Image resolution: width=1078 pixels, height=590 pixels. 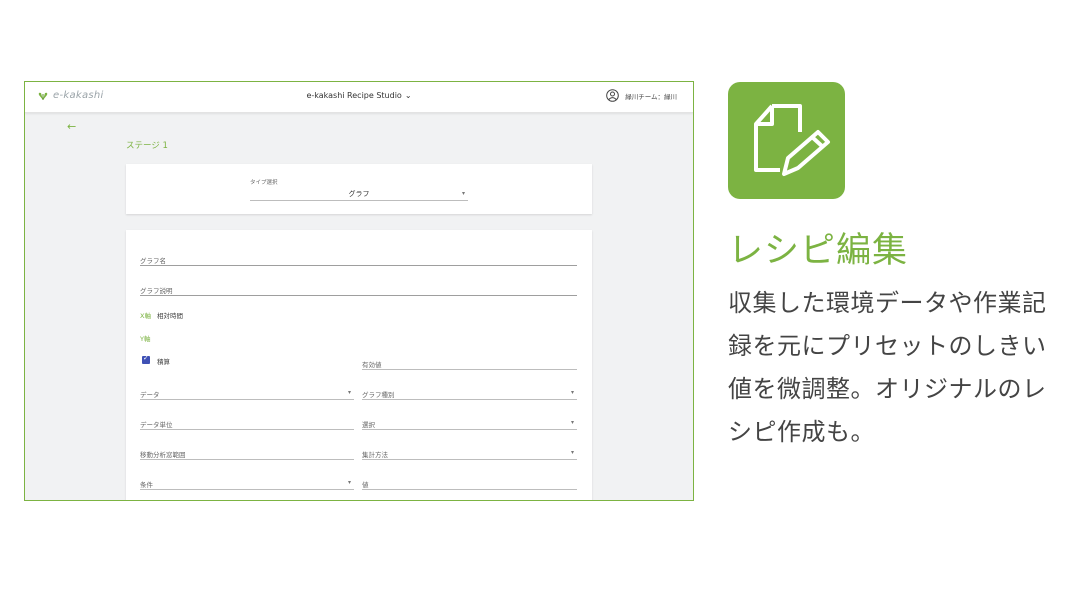 What do you see at coordinates (408, 95) in the screenshot?
I see `chevron-down-icon: ⌄` at bounding box center [408, 95].